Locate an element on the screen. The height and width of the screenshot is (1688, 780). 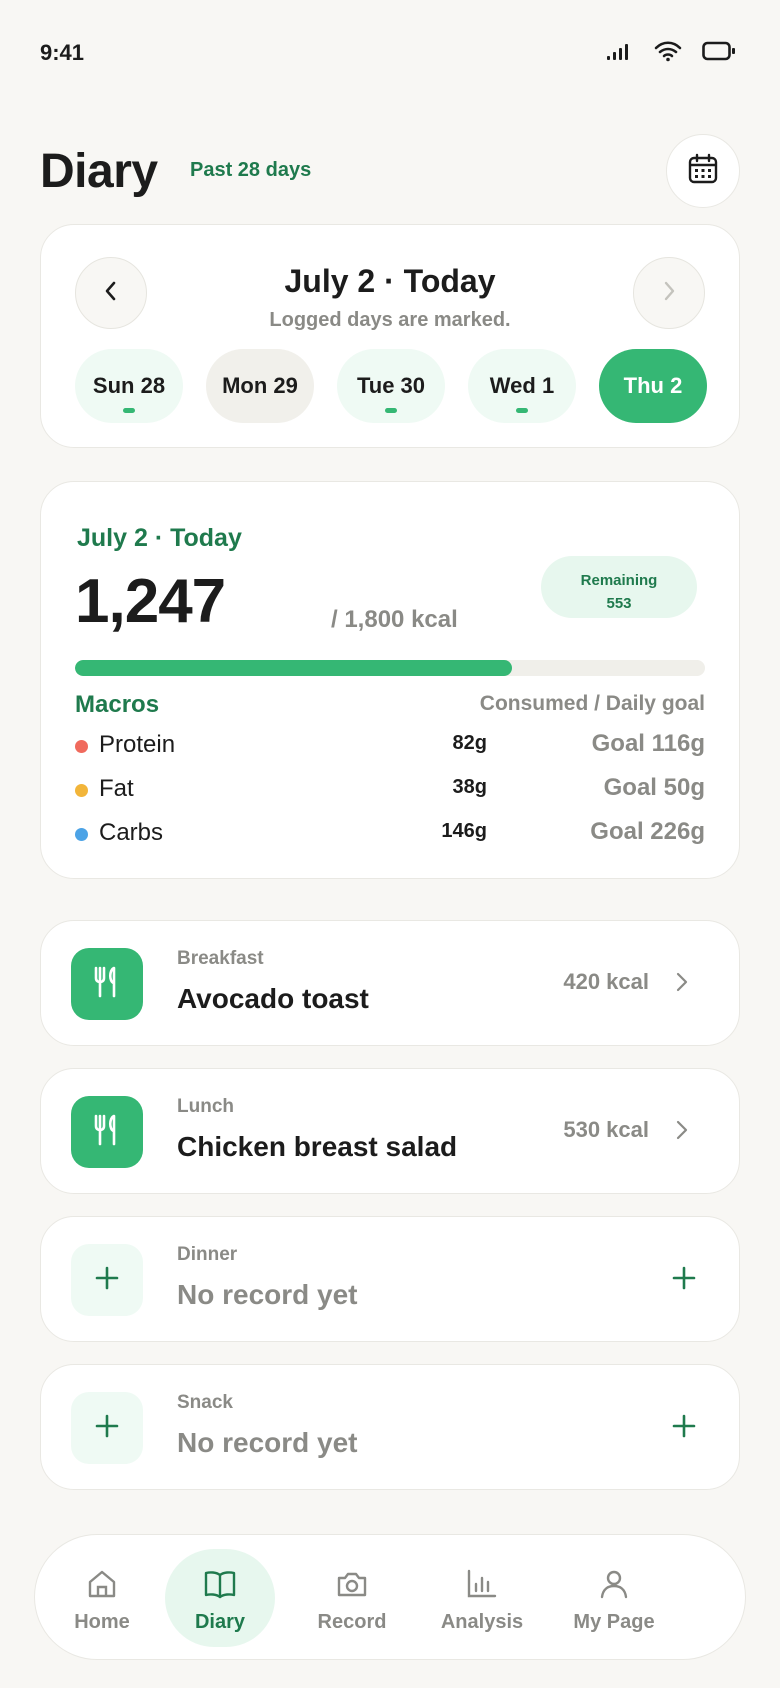
macro-name: Carbs is located at coordinates (131, 832).